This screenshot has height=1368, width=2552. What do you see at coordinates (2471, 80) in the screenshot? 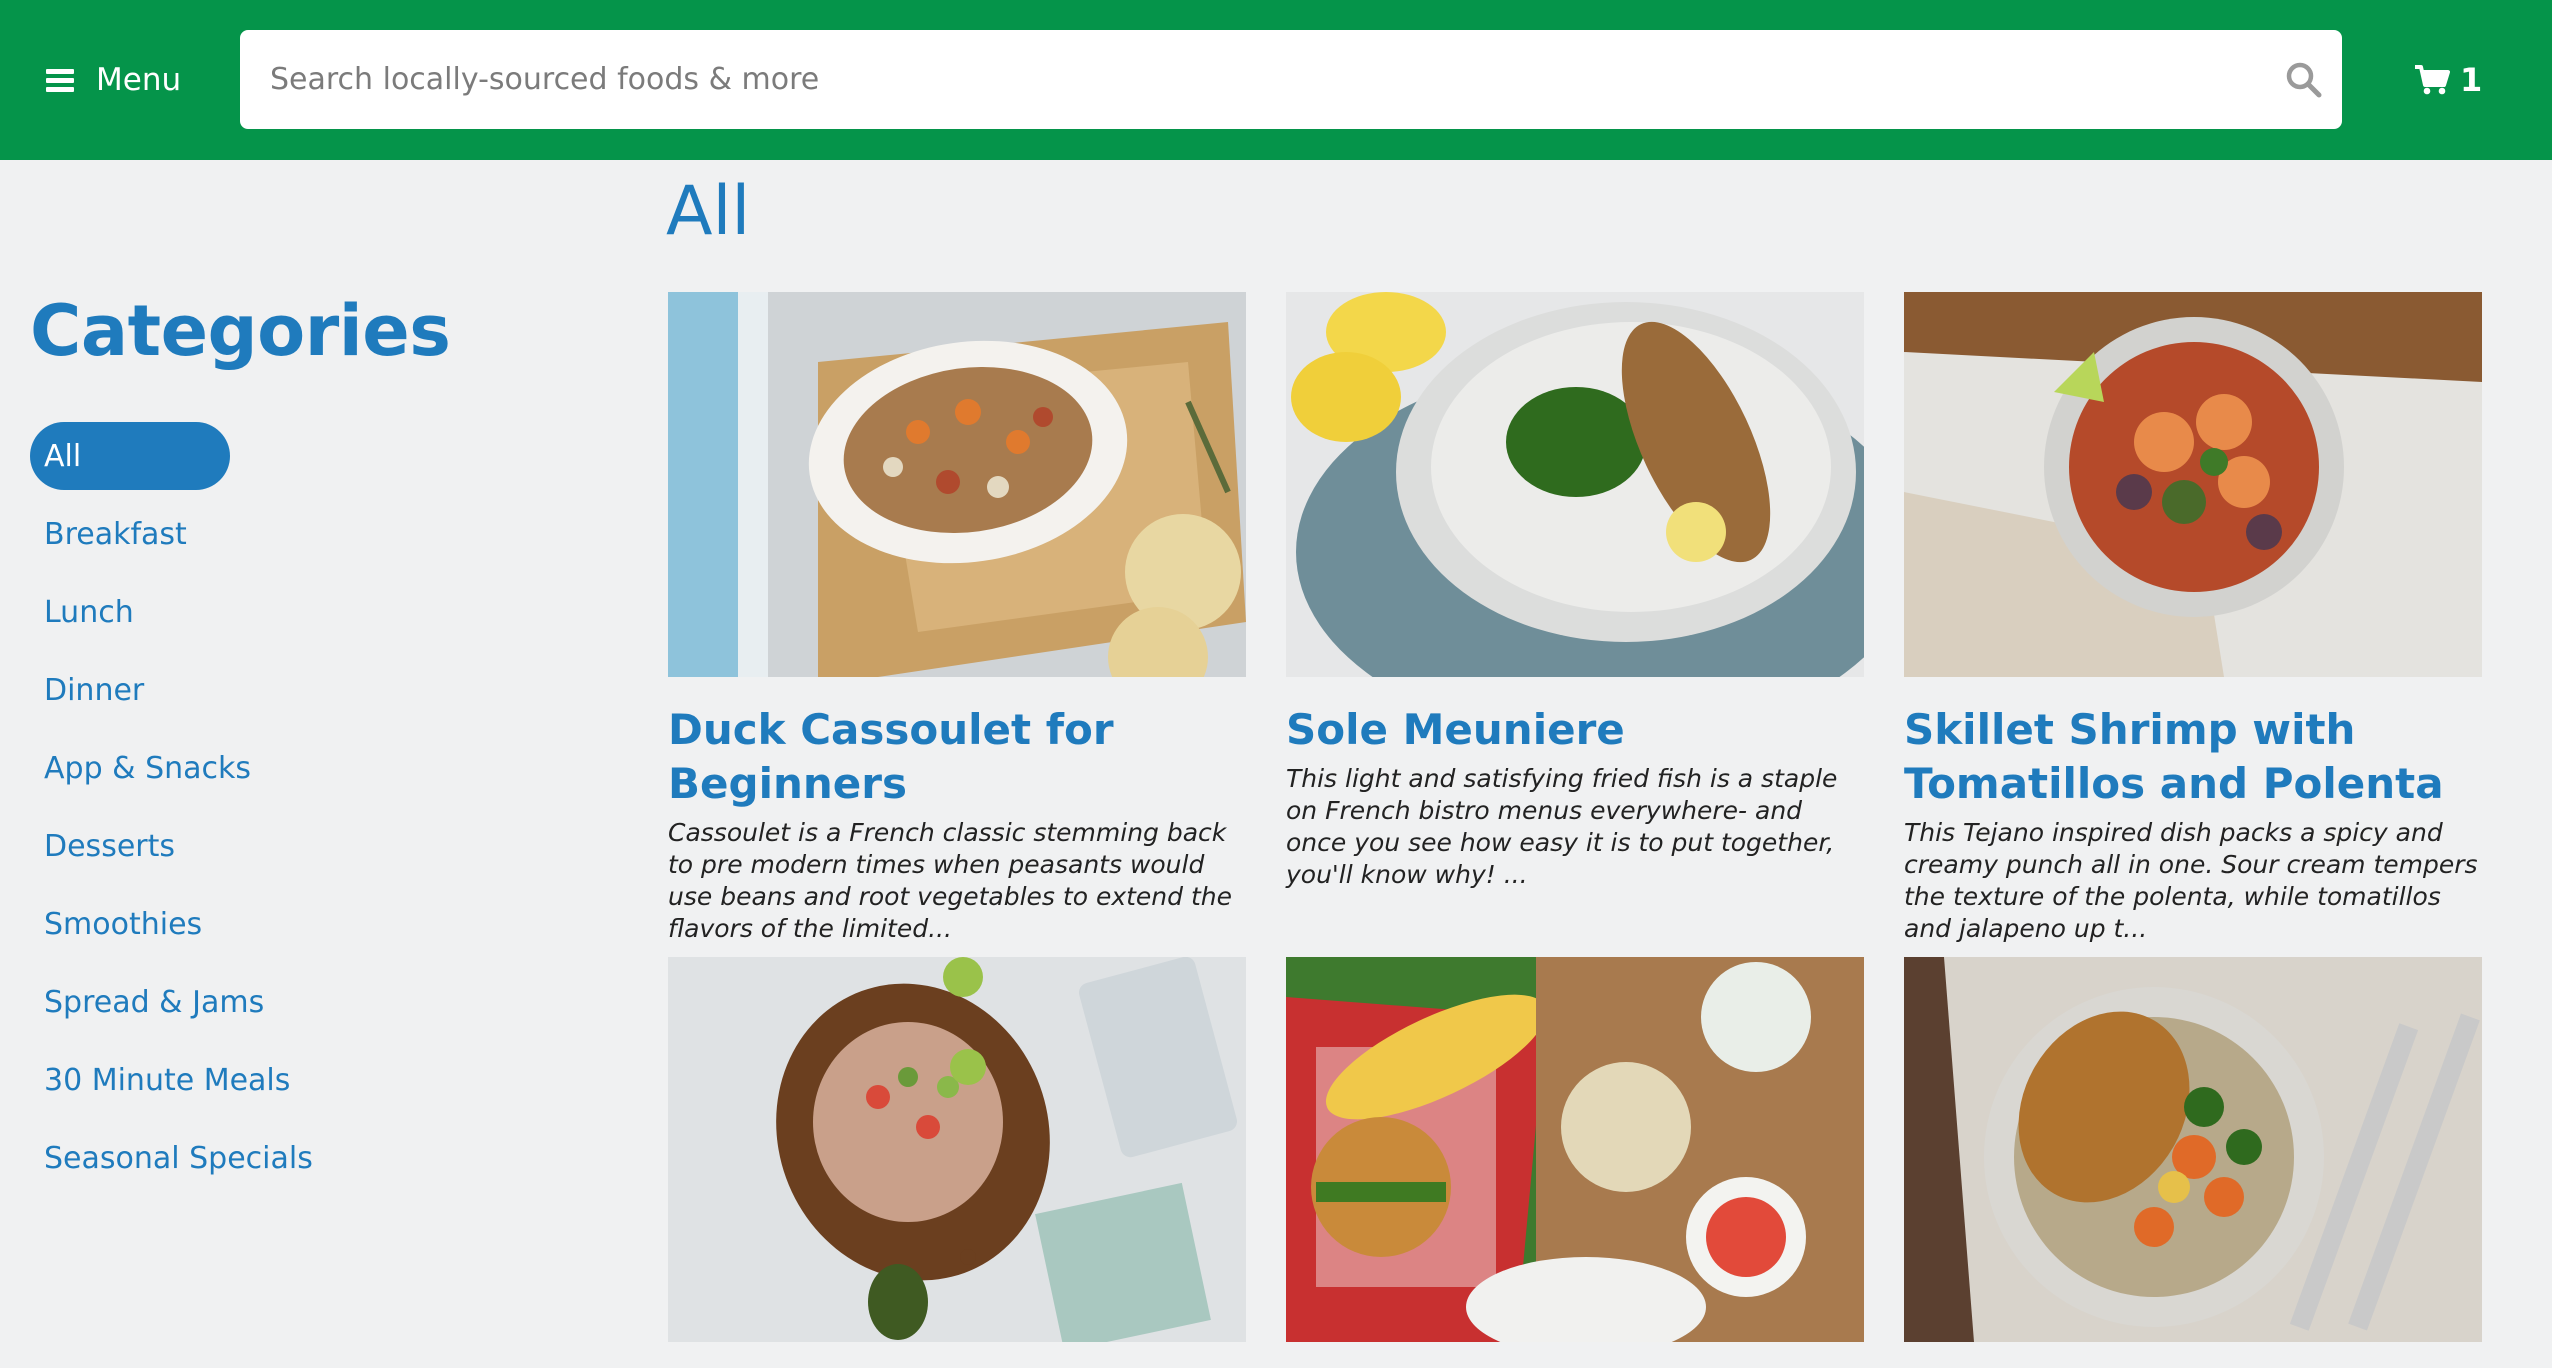
I see `cart-count: 1` at bounding box center [2471, 80].